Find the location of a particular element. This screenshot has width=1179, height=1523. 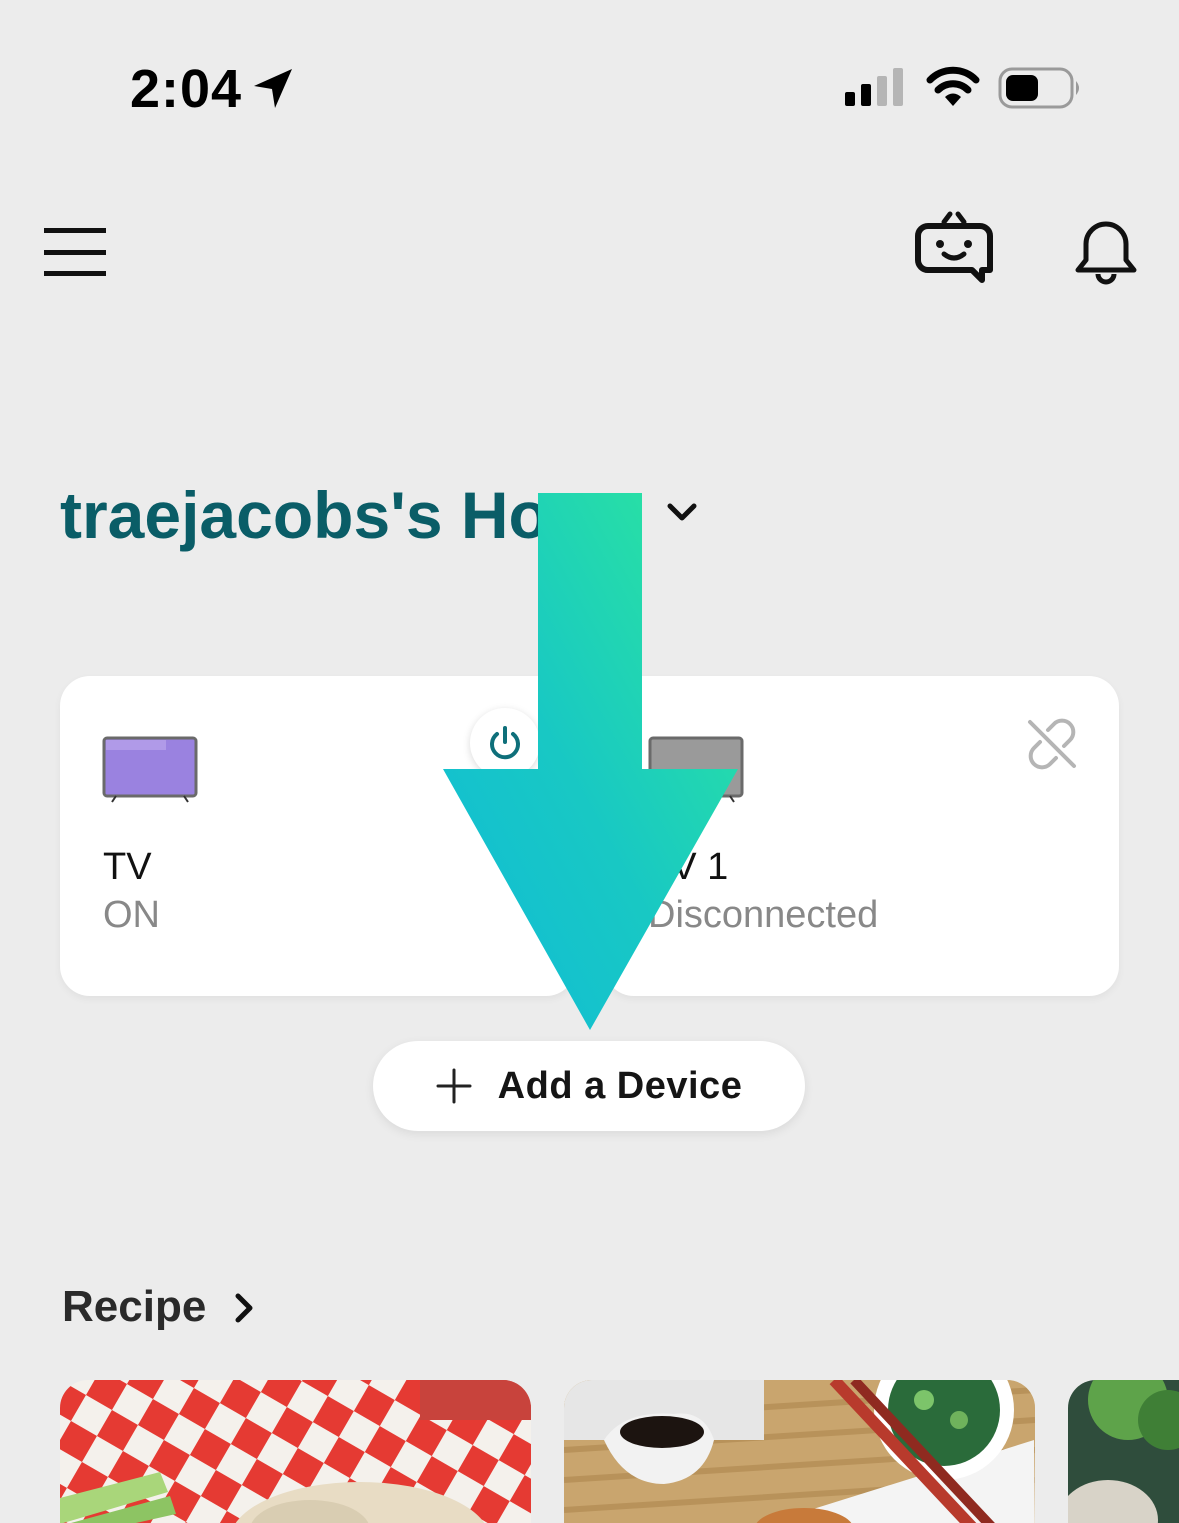

device-card-tv-1: TV 1 Disconnected is located at coordinates (861, 836).